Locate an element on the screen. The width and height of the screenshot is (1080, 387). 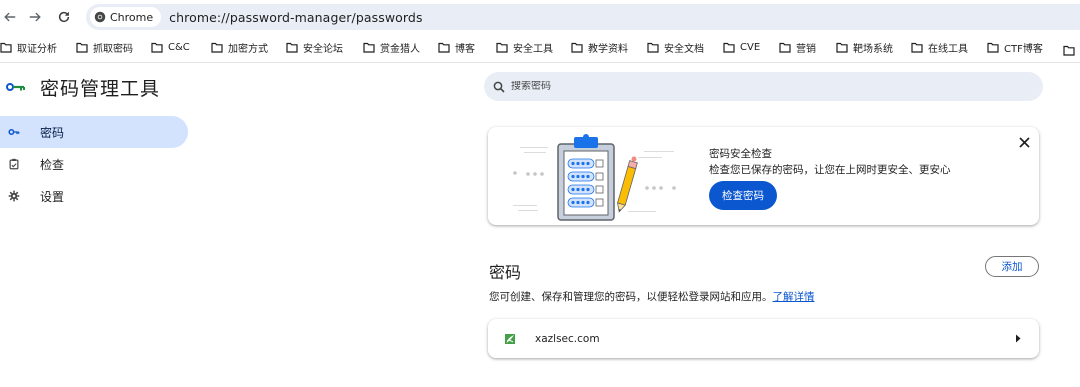
bookmark-folder: 安全论坛 is located at coordinates (314, 47).